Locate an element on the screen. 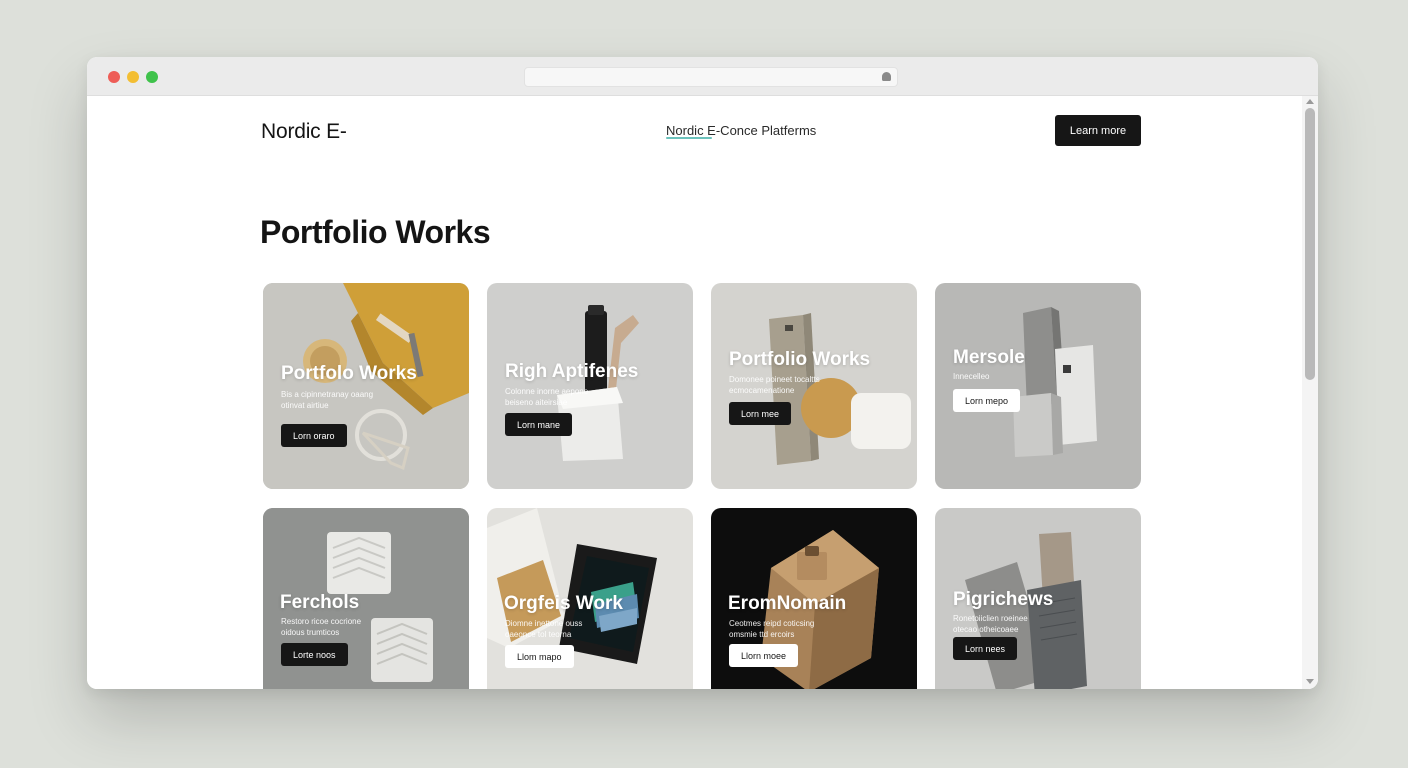  scrollbar-thumb is located at coordinates (1310, 244).